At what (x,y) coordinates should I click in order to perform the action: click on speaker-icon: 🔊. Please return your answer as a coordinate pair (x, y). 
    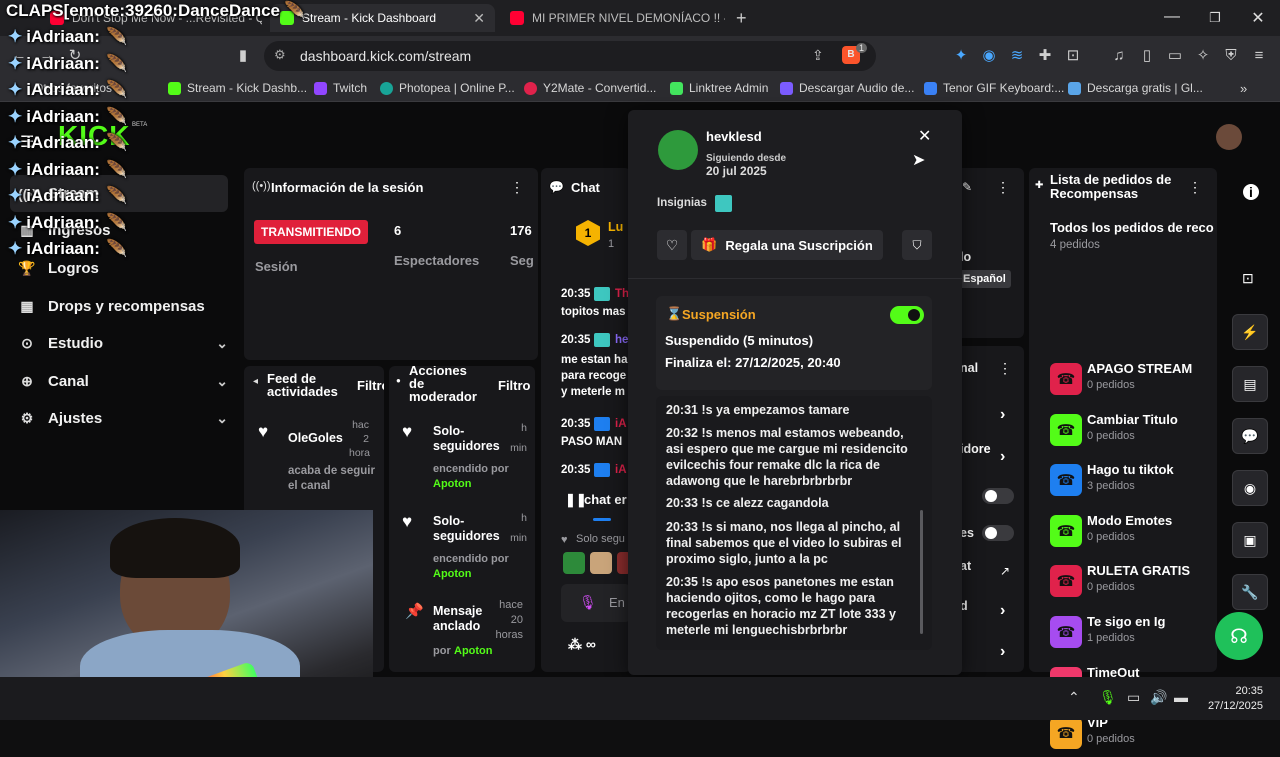
    Looking at the image, I should click on (1158, 697).